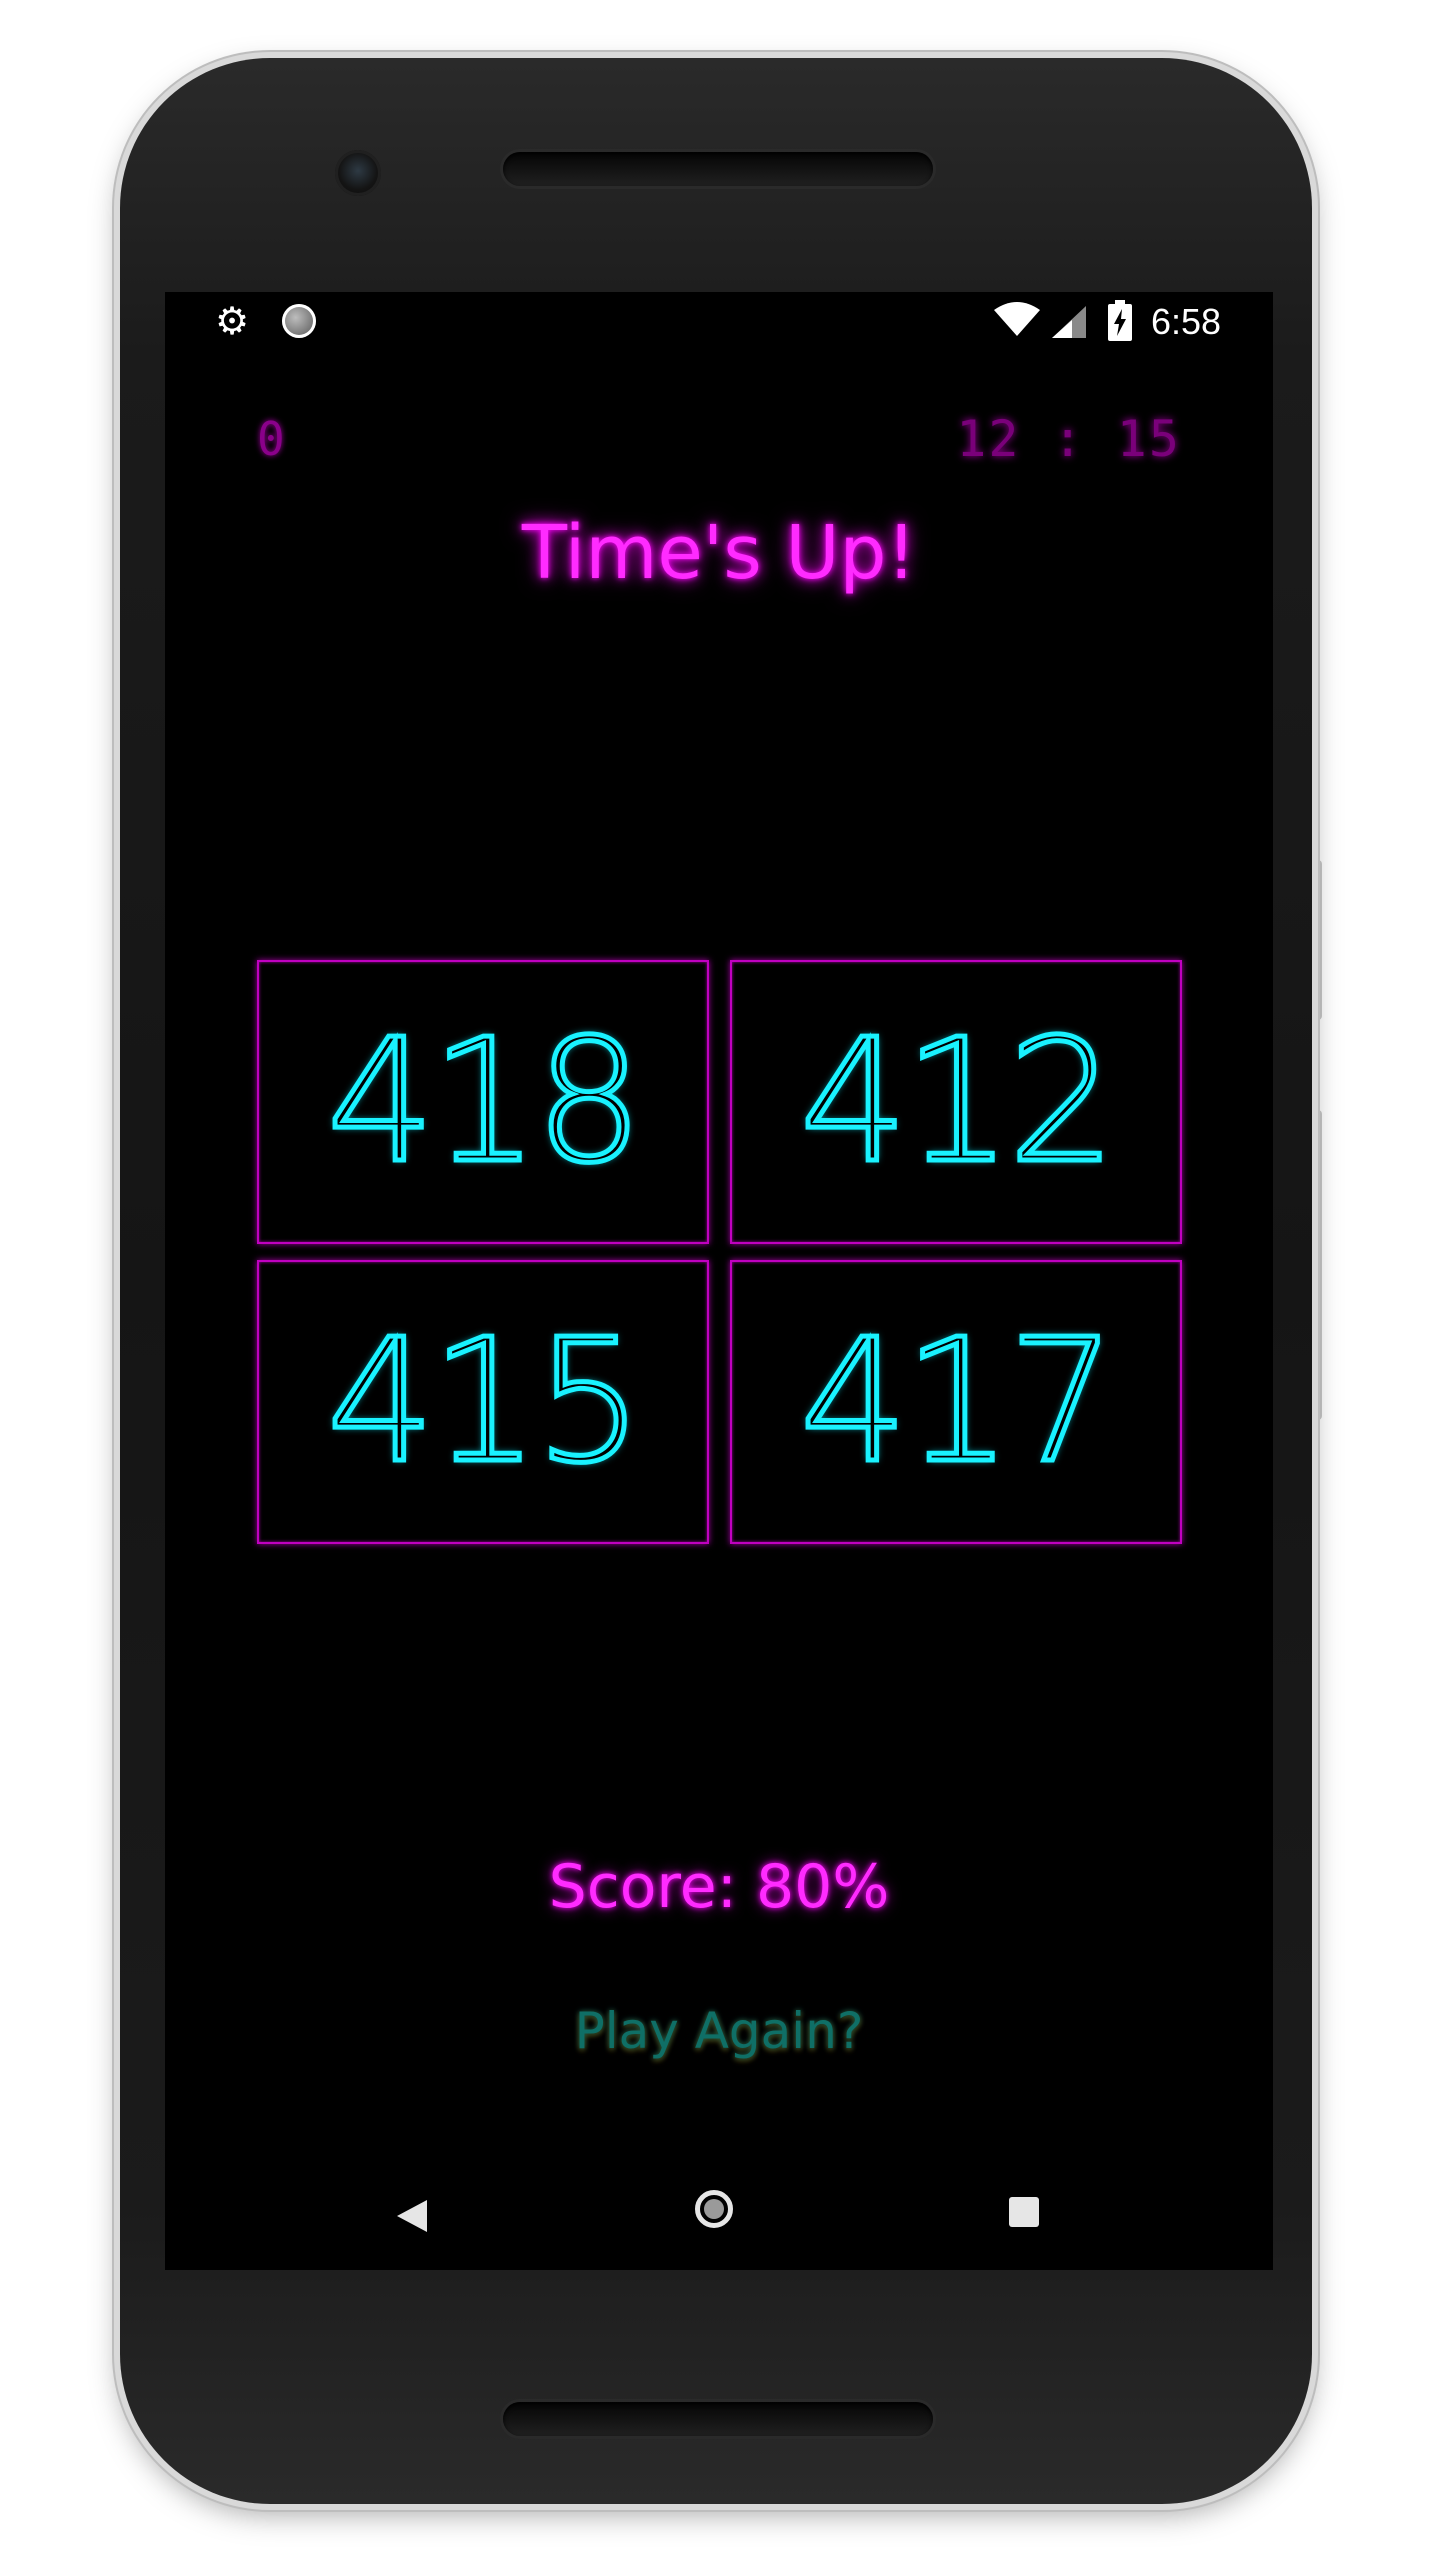 The height and width of the screenshot is (2560, 1440). I want to click on battery-charging-icon, so click(1120, 320).